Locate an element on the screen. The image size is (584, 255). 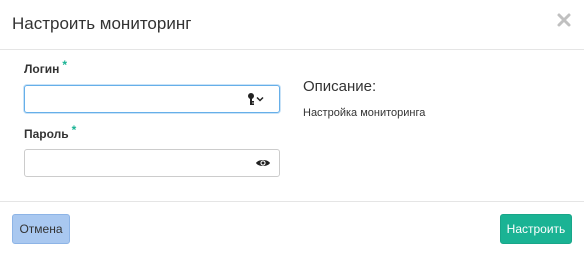
key-dropdown-icon is located at coordinates (256, 99).